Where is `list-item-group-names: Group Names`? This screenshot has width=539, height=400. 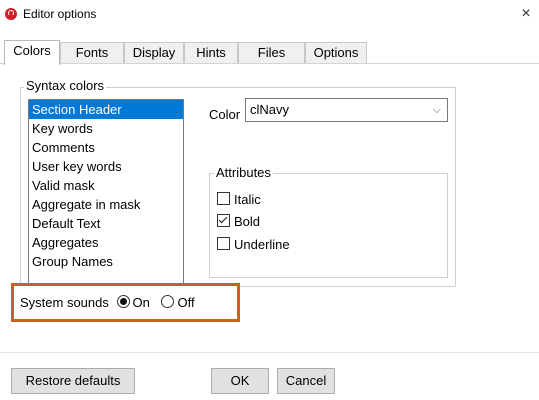
list-item-group-names: Group Names is located at coordinates (106, 261).